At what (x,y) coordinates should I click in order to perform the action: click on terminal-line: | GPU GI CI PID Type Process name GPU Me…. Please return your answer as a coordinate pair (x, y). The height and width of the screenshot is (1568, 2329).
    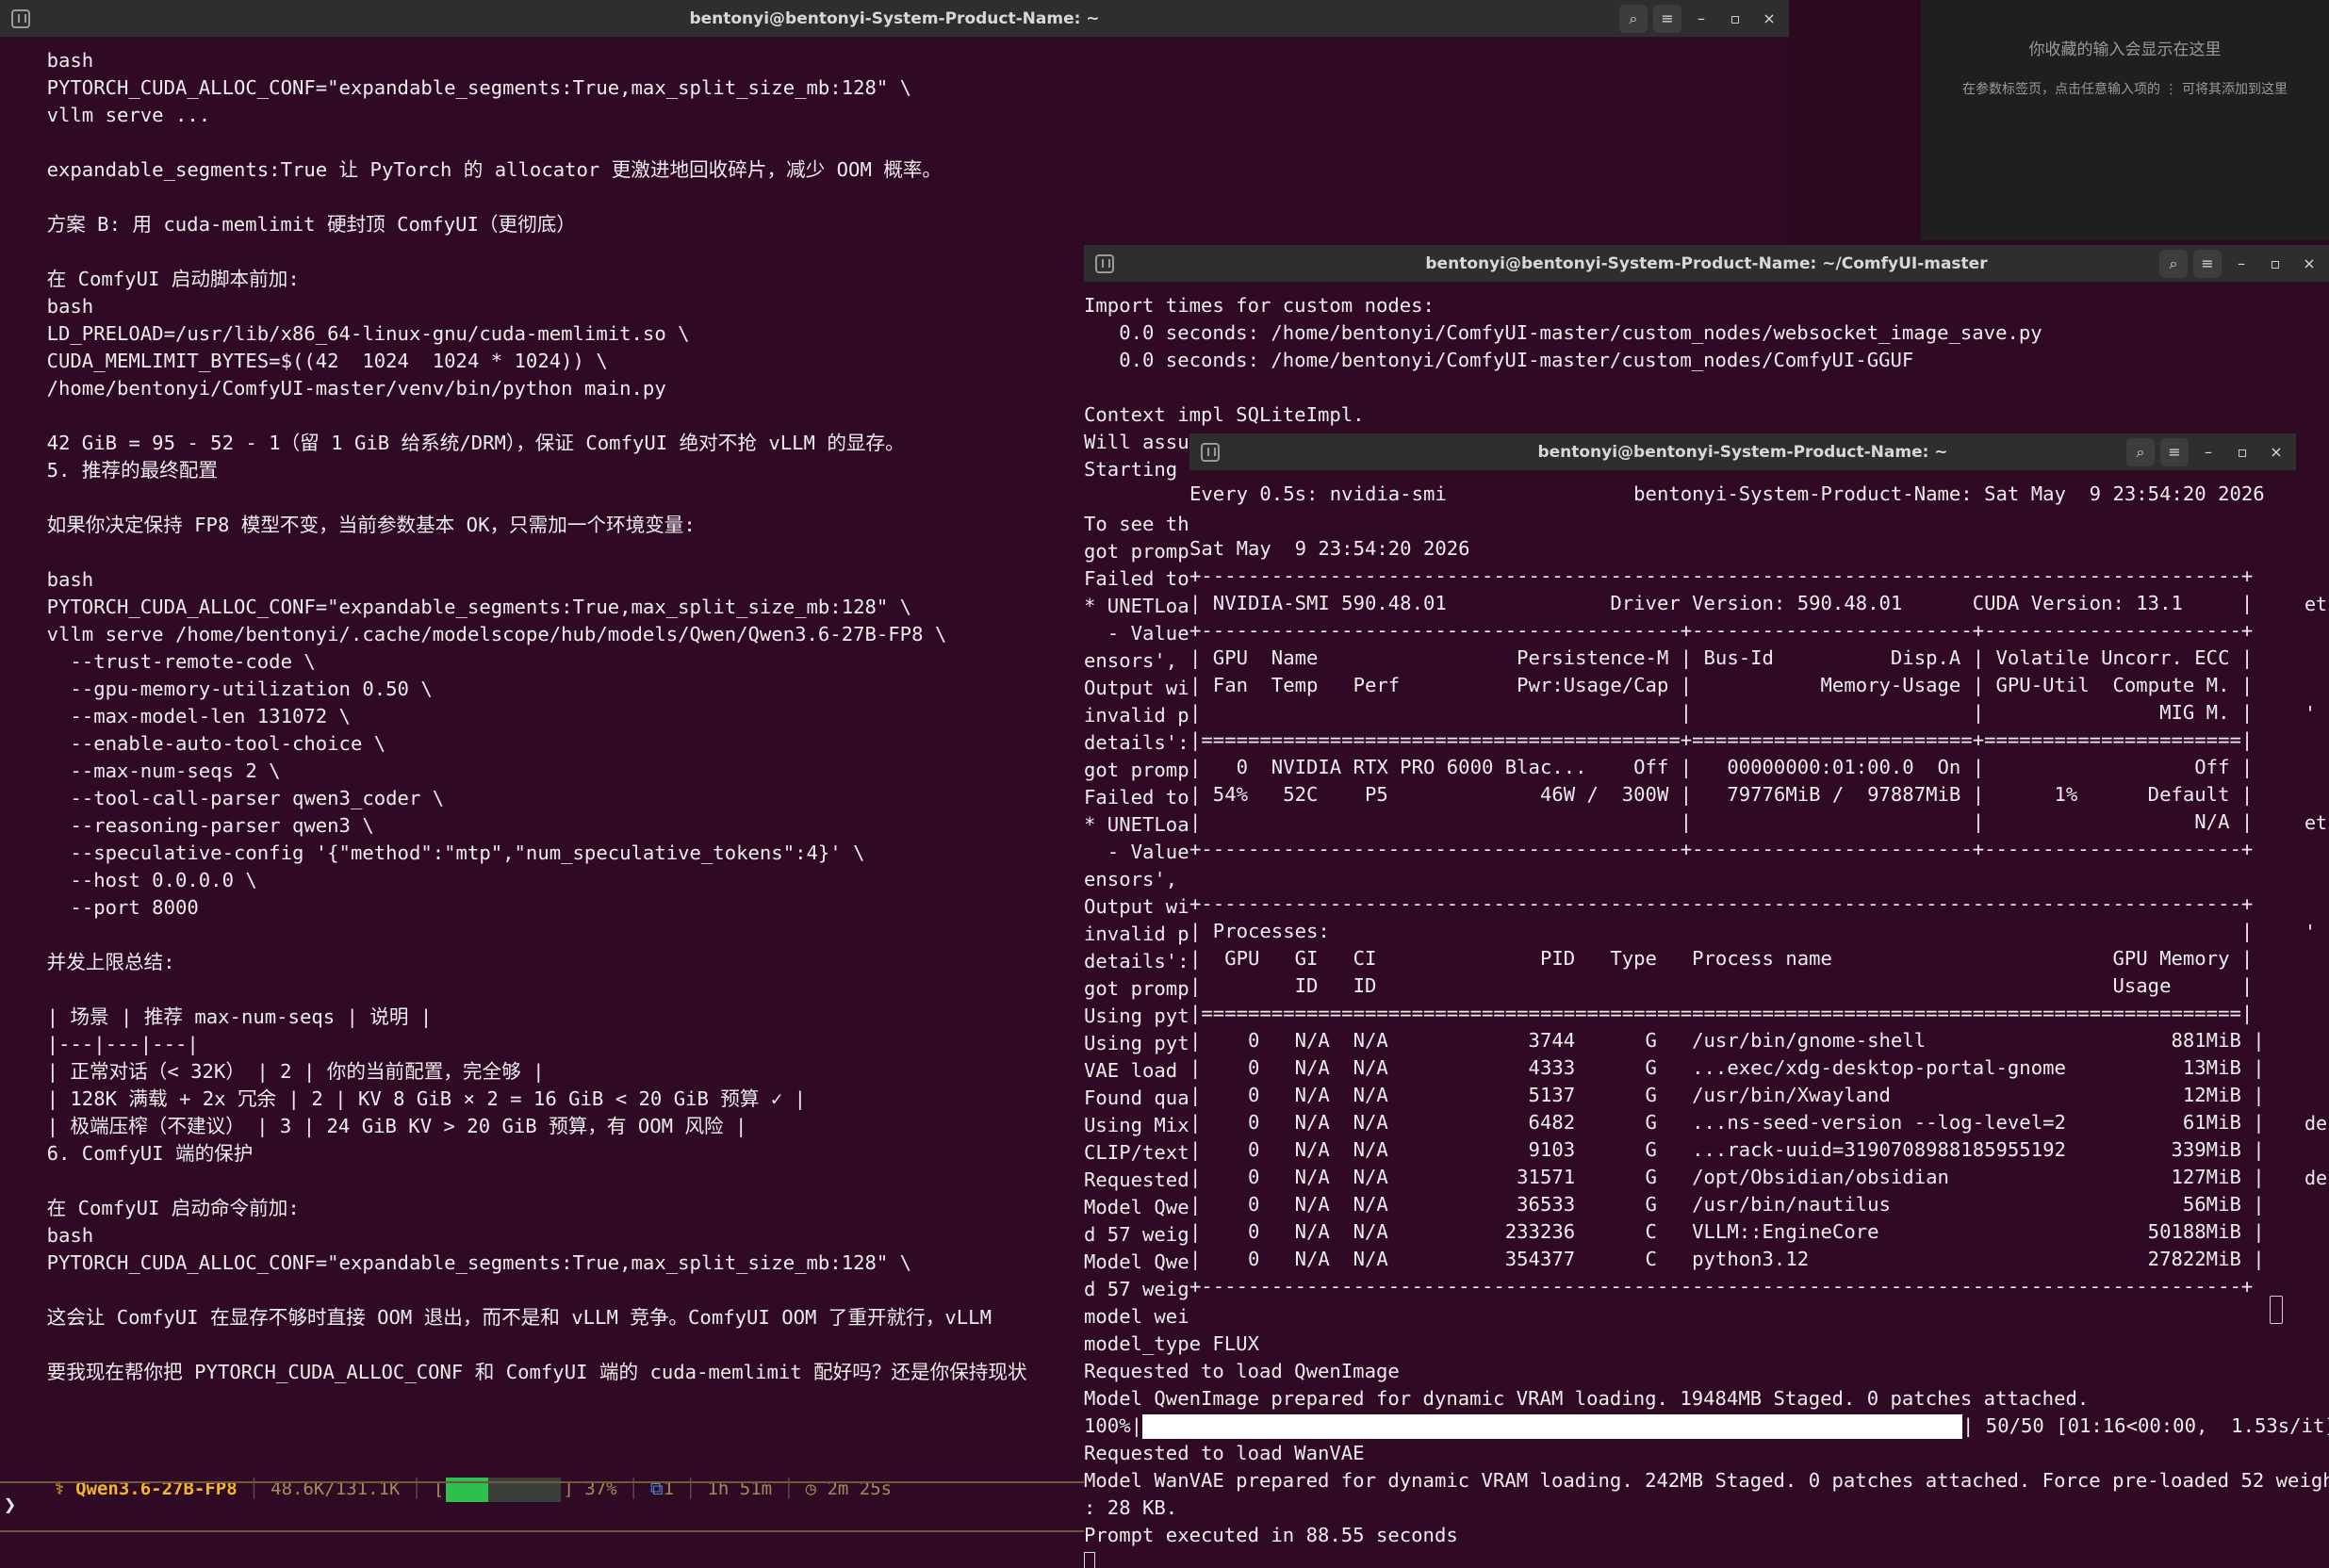
    Looking at the image, I should click on (1721, 958).